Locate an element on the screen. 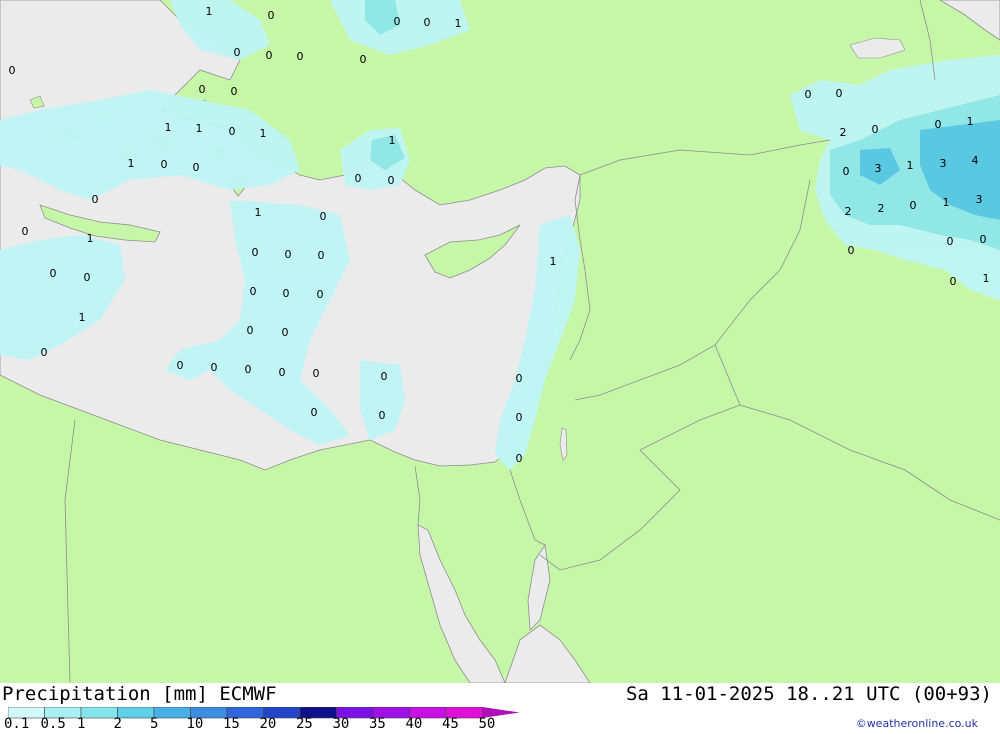 The height and width of the screenshot is (734, 1000). colorbar-tick-label: 40 is located at coordinates (414, 724).